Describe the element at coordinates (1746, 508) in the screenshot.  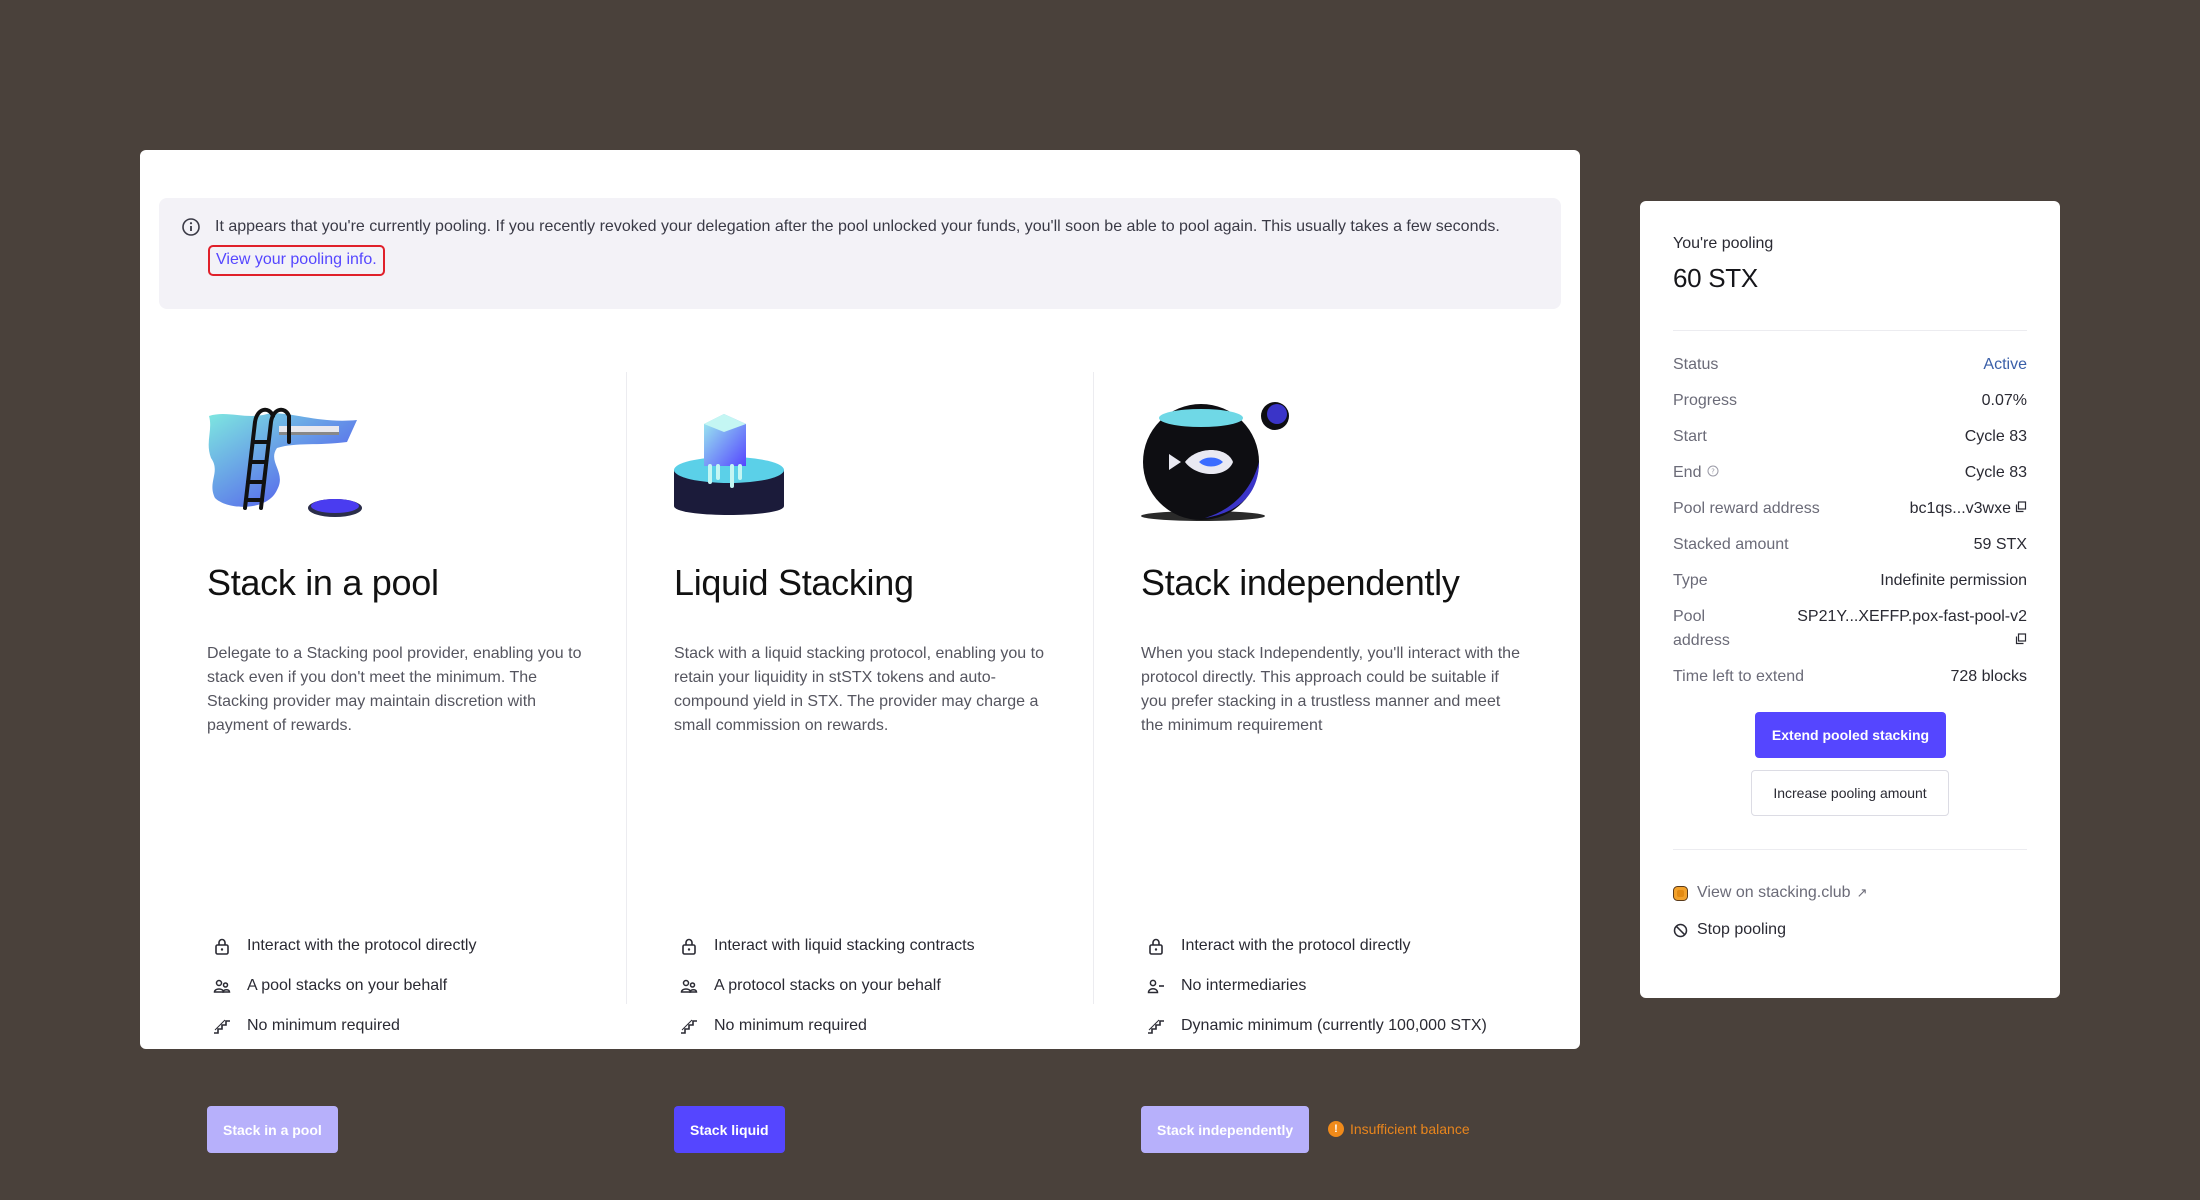
I see `detail-key: Pool reward address` at that location.